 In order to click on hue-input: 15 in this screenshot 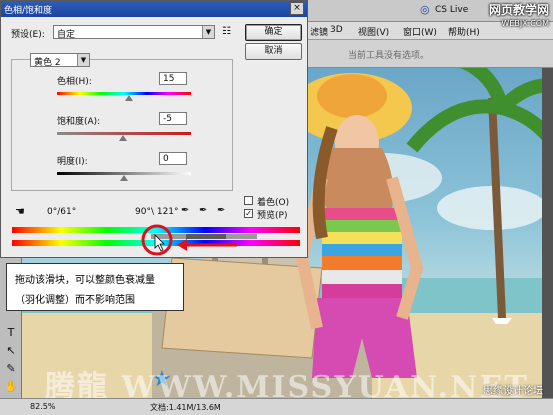, I will do `click(173, 78)`.